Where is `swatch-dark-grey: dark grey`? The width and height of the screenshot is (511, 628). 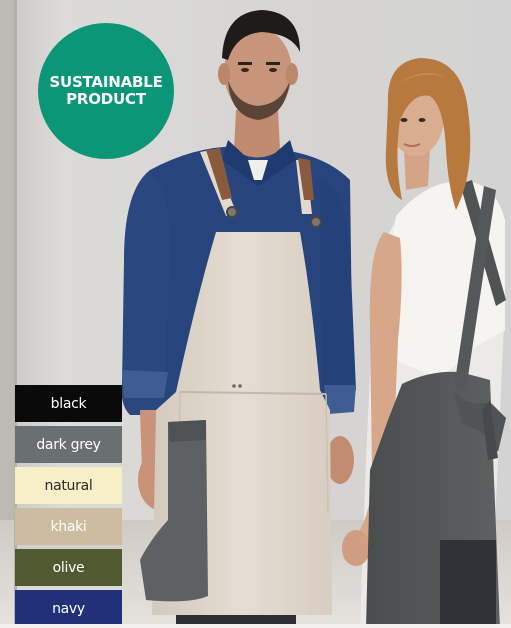 swatch-dark-grey: dark grey is located at coordinates (68, 444).